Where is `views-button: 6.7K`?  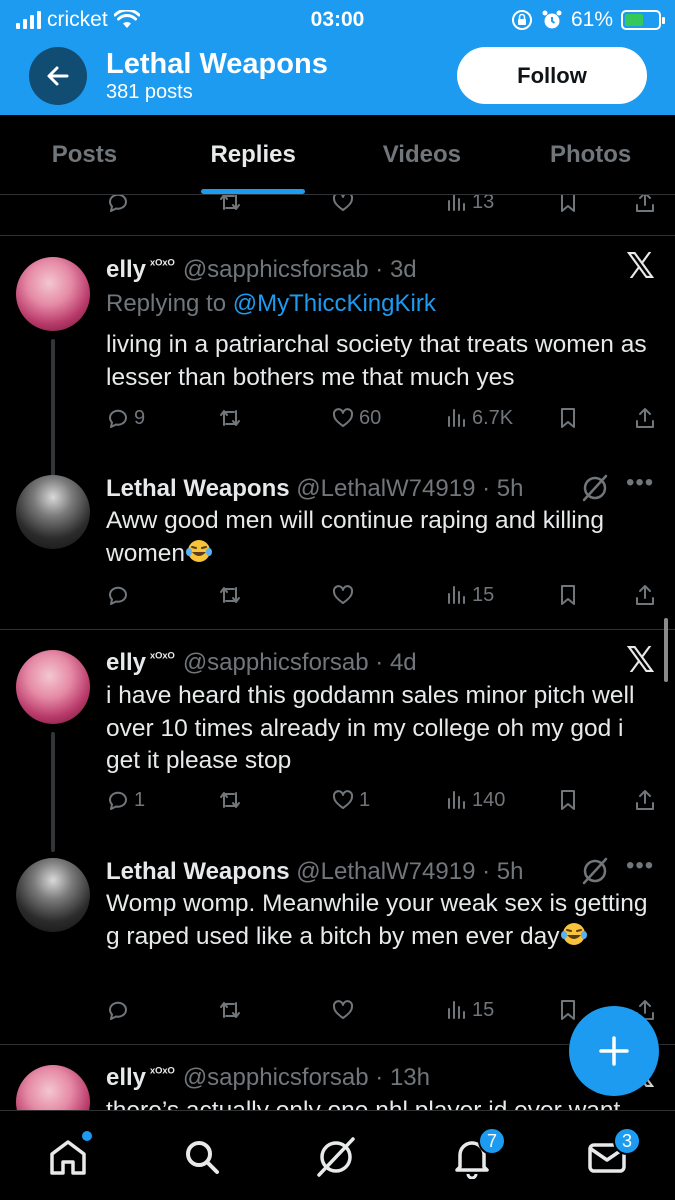 views-button: 6.7K is located at coordinates (478, 418).